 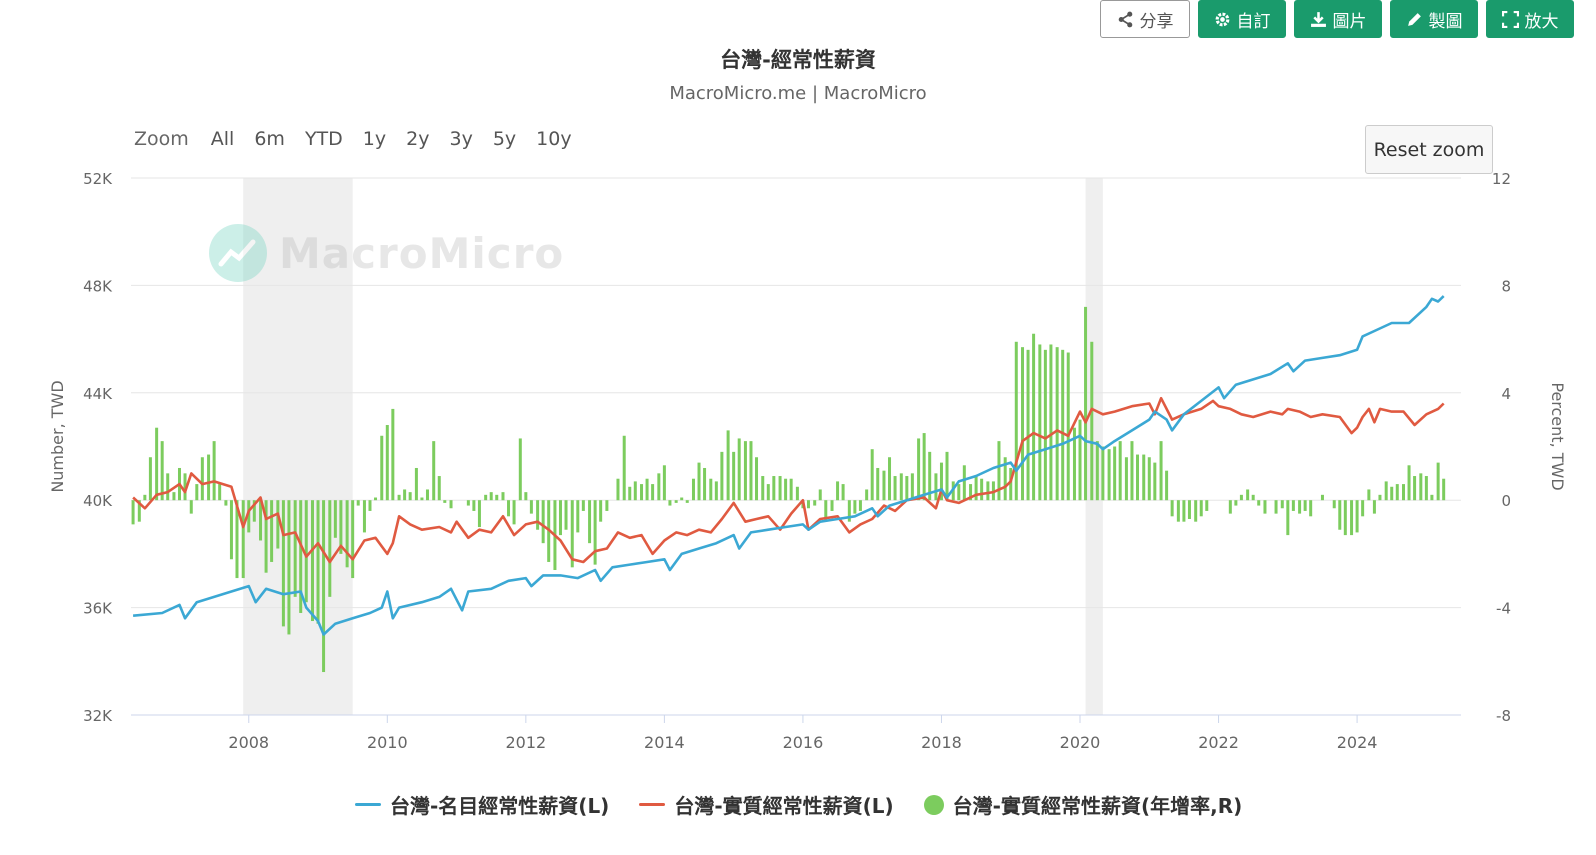 What do you see at coordinates (504, 139) in the screenshot?
I see `zoom-5y-button: 5y` at bounding box center [504, 139].